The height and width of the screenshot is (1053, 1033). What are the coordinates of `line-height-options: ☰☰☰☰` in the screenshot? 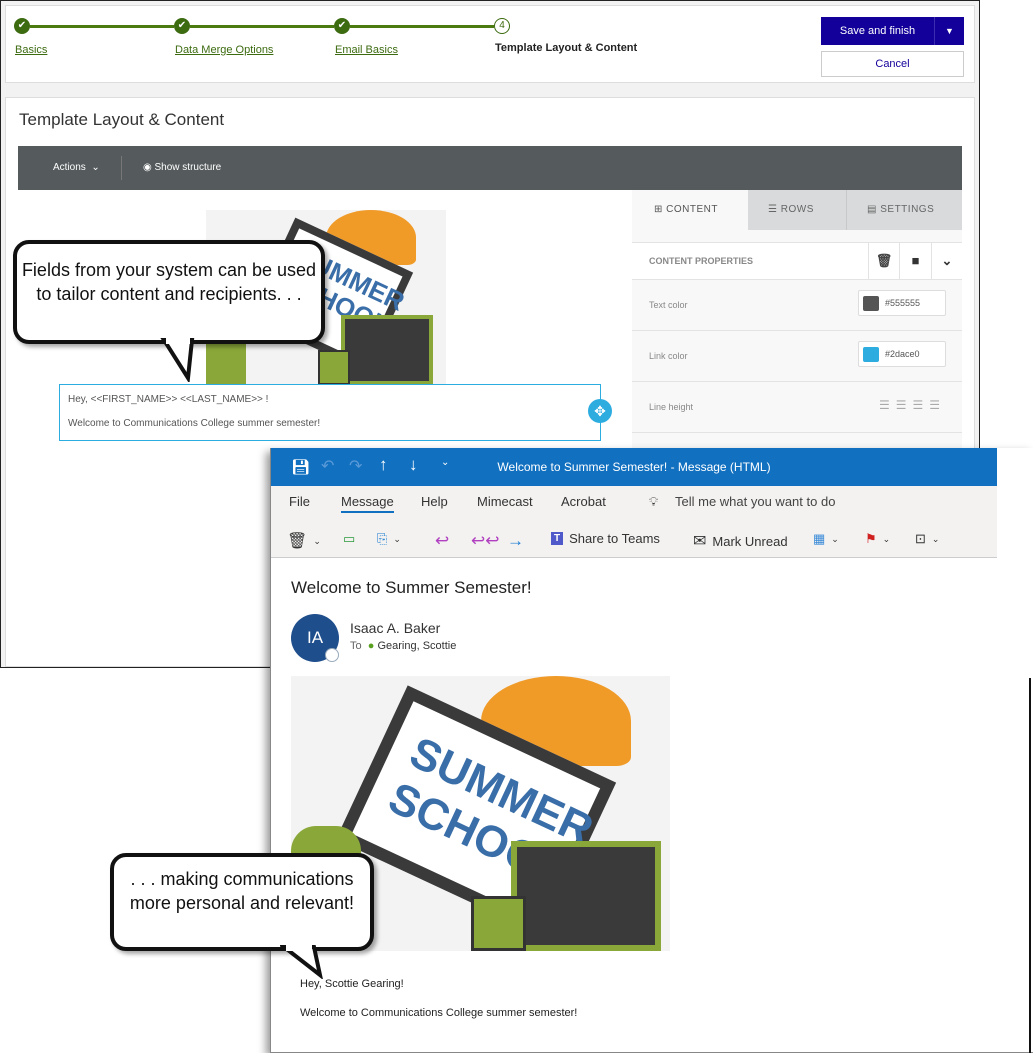 It's located at (912, 405).